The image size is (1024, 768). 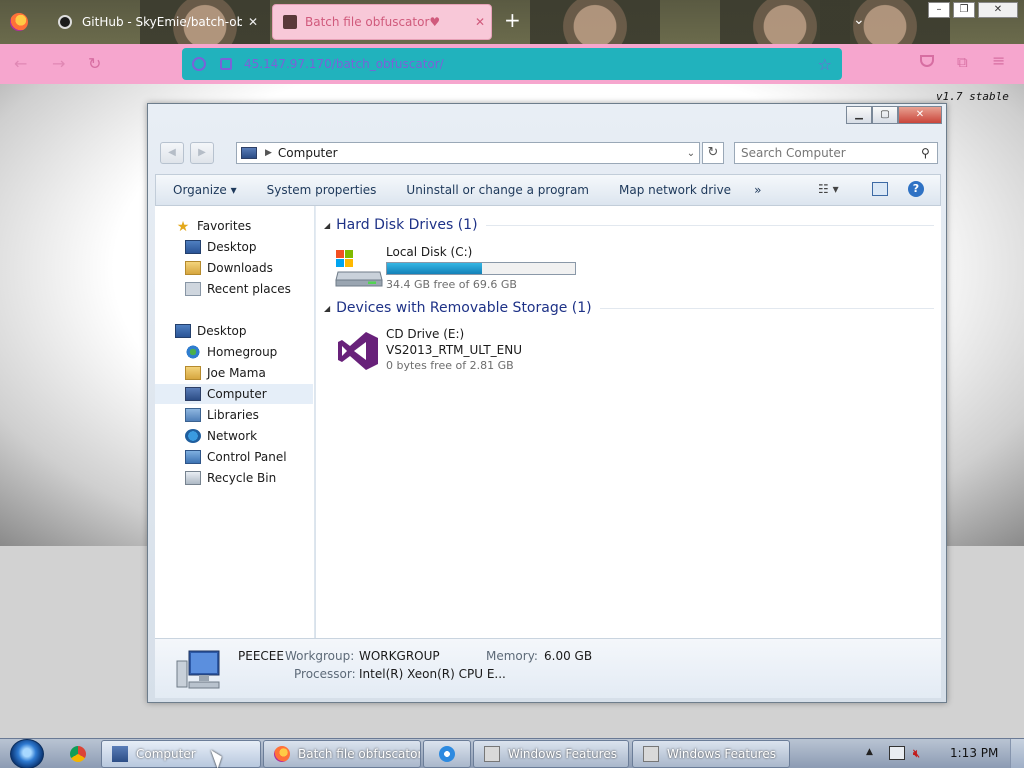 I want to click on url-bar: 45.147.97.170/batch_obfuscator/ ☆, so click(x=512, y=64).